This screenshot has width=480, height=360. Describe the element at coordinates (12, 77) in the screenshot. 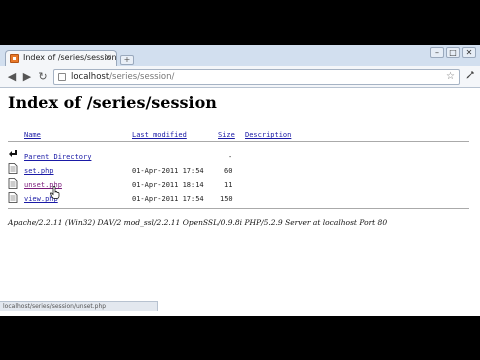

I see `back-button: ◀` at that location.